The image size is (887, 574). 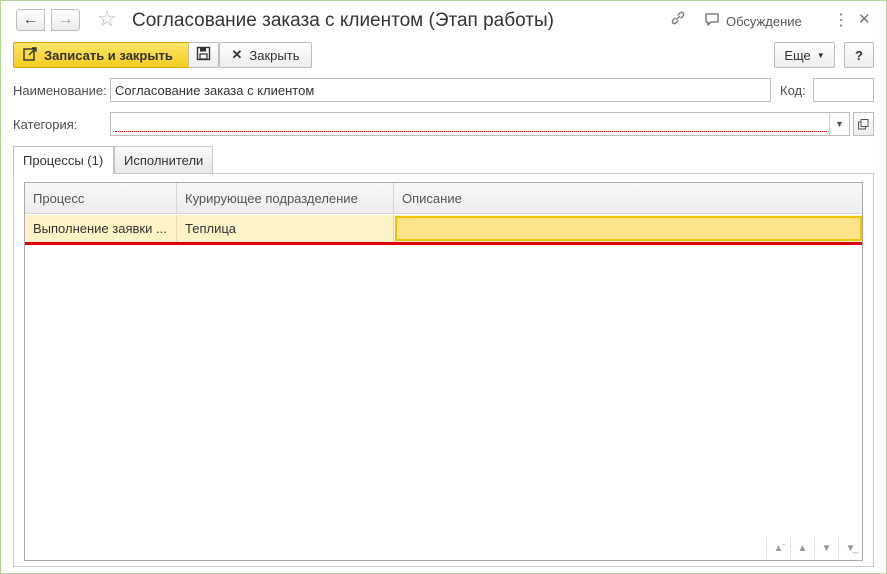 I want to click on required-field-underline, so click(x=471, y=131).